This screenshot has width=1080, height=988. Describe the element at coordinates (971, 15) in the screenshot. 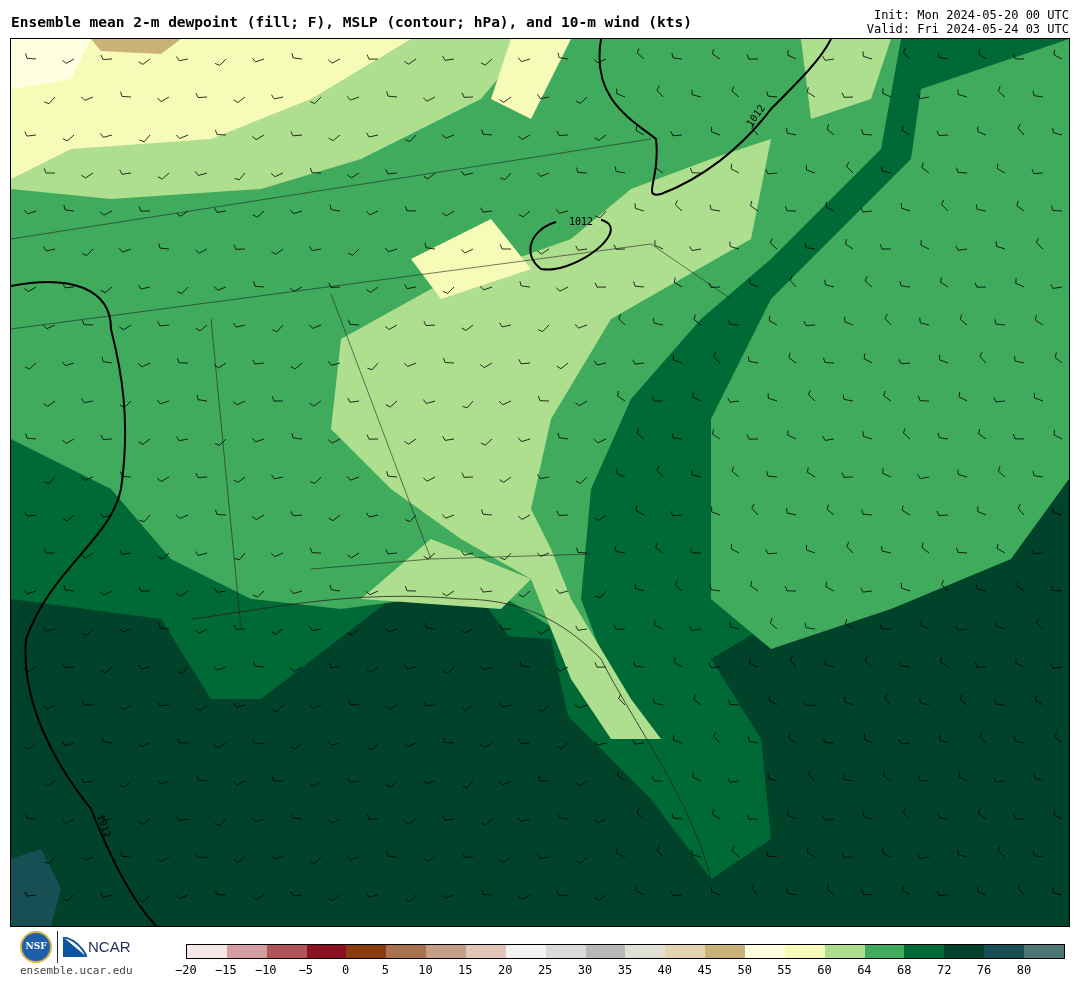

I see `init-time: Init: Mon 2024-05-20 00 UTC` at that location.